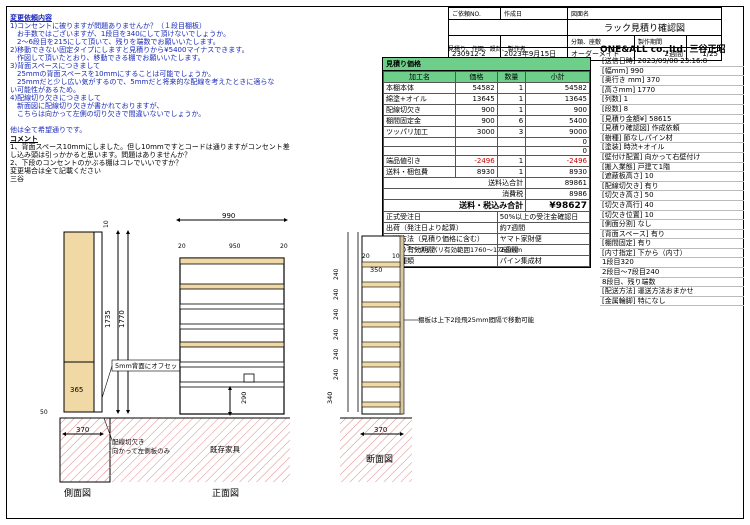 This screenshot has width=750, height=525. What do you see at coordinates (244, 398) in the screenshot?
I see `front-dim-h1: 290` at bounding box center [244, 398].